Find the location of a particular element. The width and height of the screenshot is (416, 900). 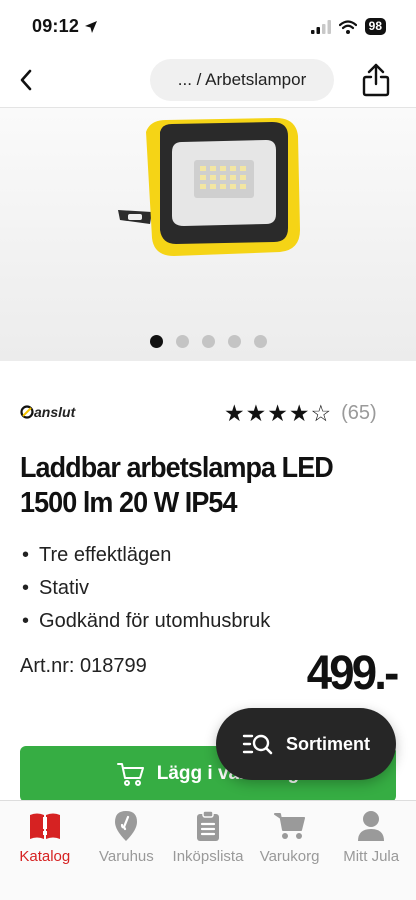

status-bar: 09:12 98 is located at coordinates (208, 26).